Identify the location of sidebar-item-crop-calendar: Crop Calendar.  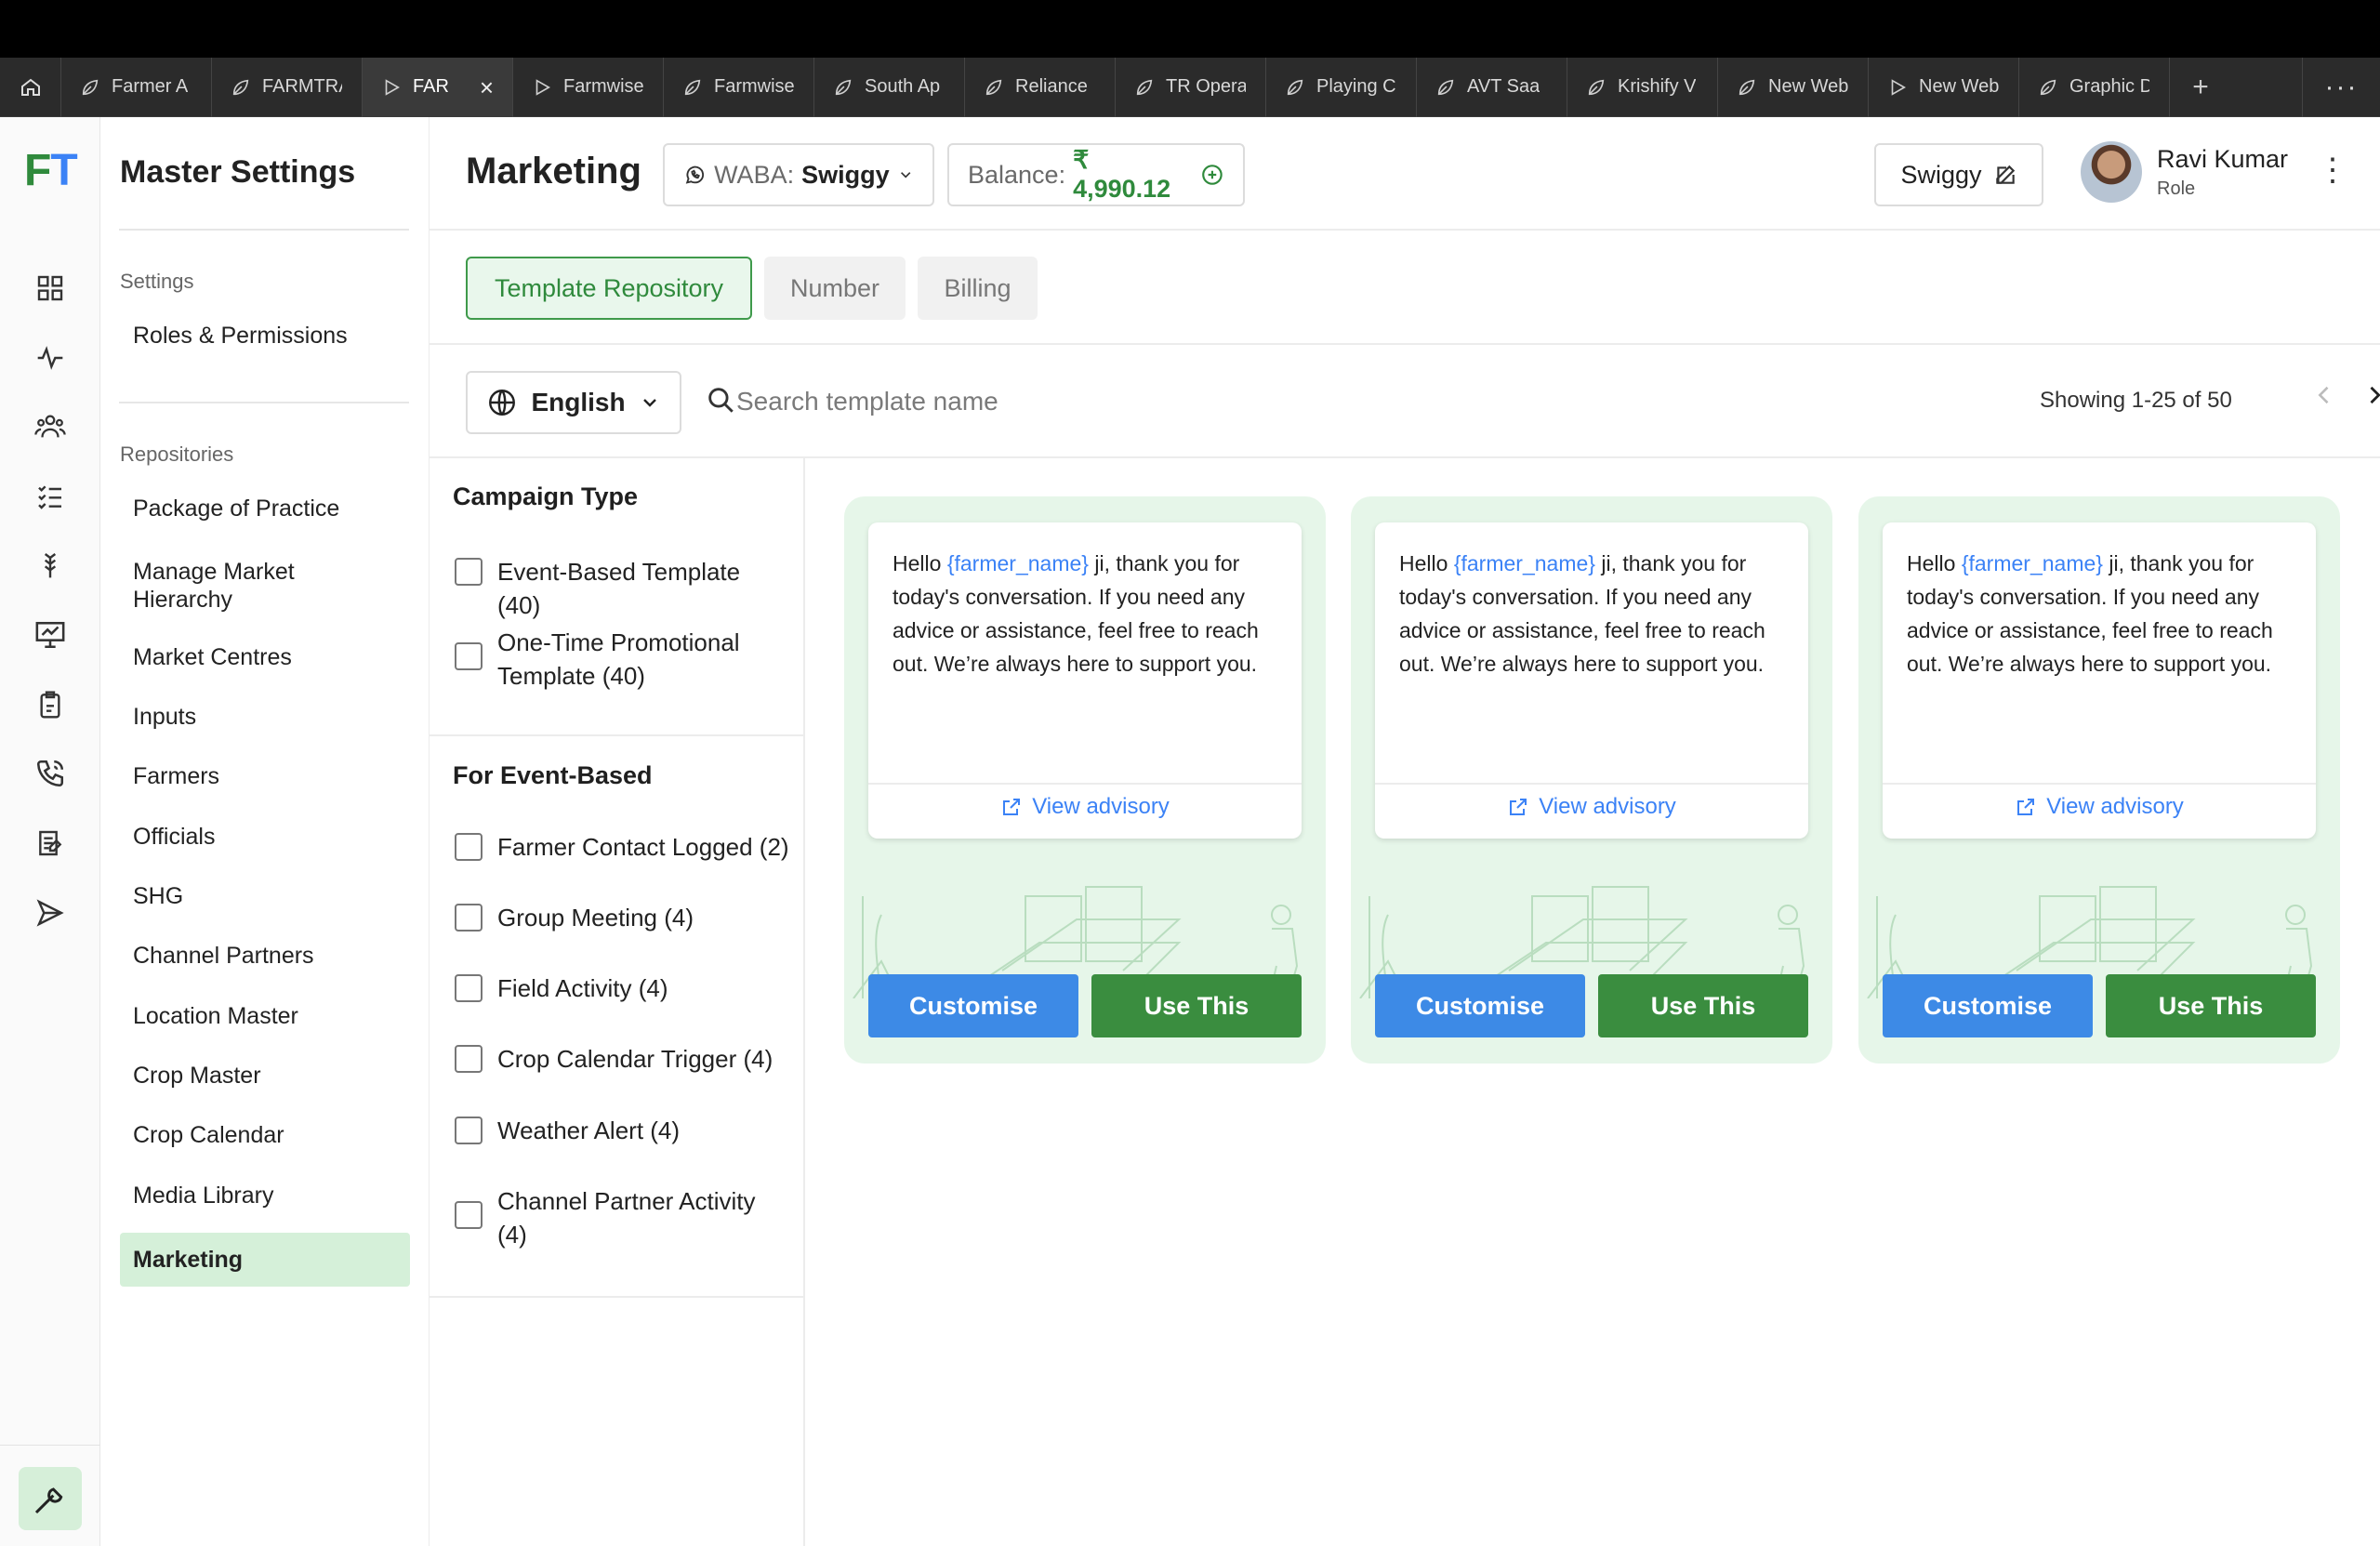
(265, 1135).